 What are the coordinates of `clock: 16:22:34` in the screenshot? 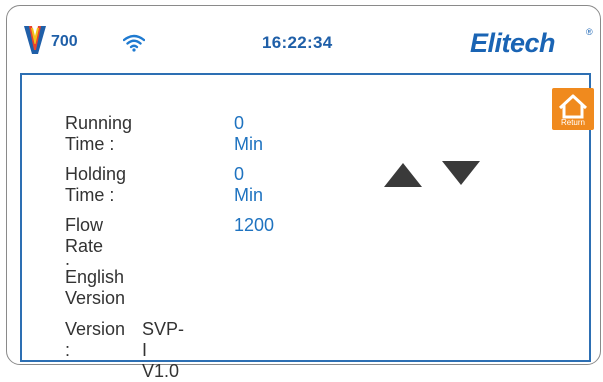 It's located at (297, 42).